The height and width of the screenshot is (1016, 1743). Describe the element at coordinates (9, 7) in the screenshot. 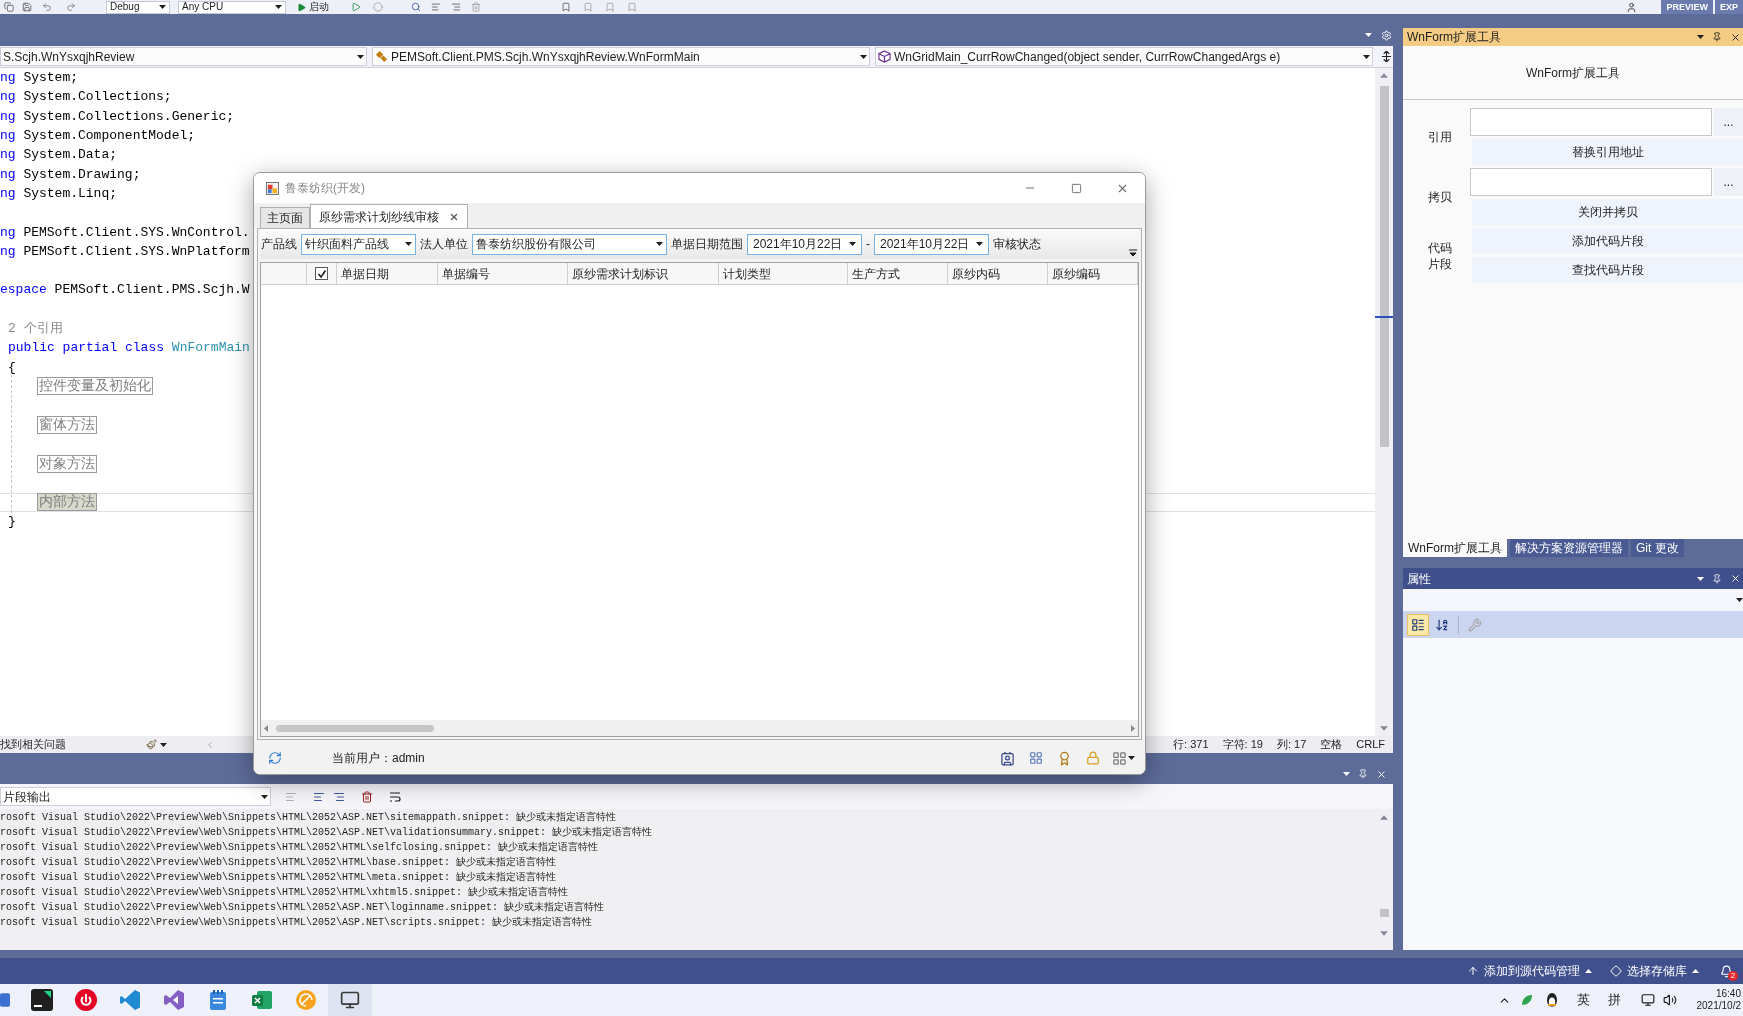

I see `copy-icon` at that location.